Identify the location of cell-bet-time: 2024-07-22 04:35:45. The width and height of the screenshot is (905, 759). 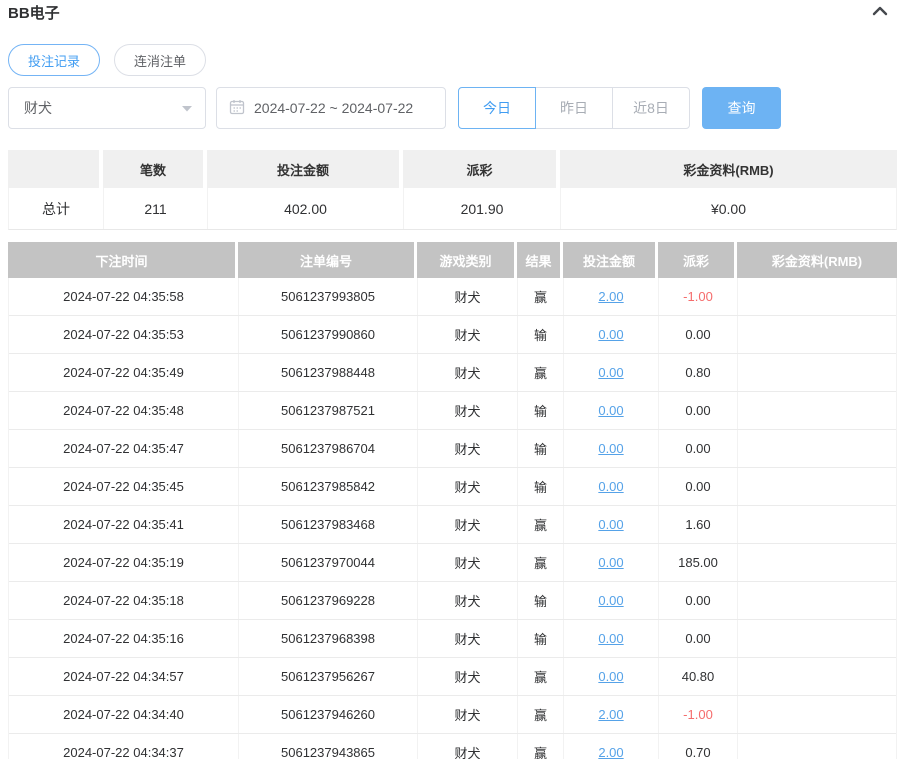
(124, 486).